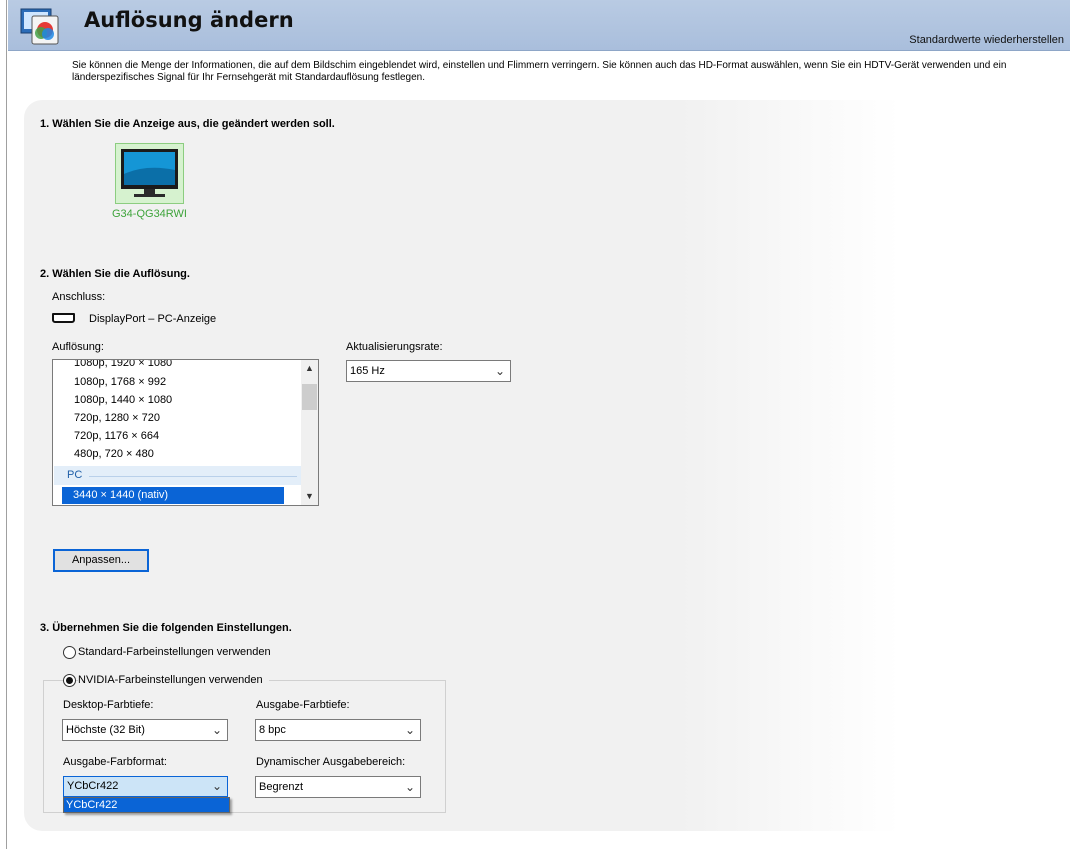 This screenshot has height=849, width=1070. I want to click on refresh-rate-value: 165 Hz, so click(367, 371).